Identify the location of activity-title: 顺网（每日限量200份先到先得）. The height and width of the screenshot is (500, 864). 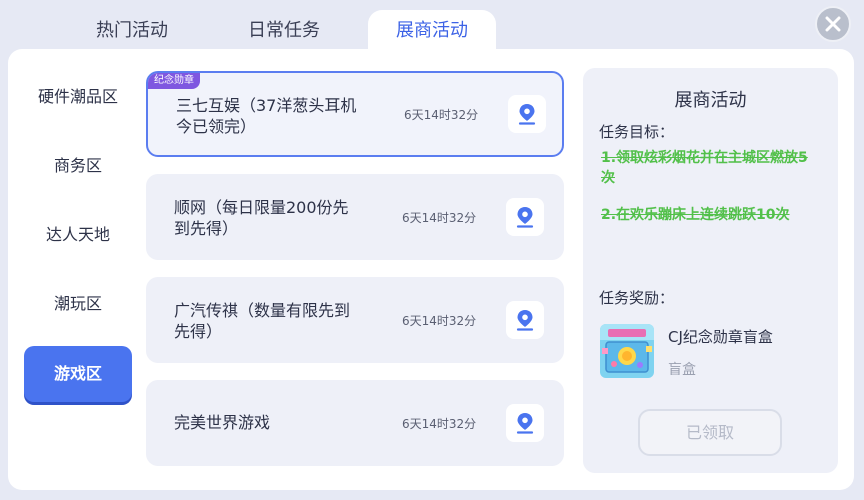
(261, 218).